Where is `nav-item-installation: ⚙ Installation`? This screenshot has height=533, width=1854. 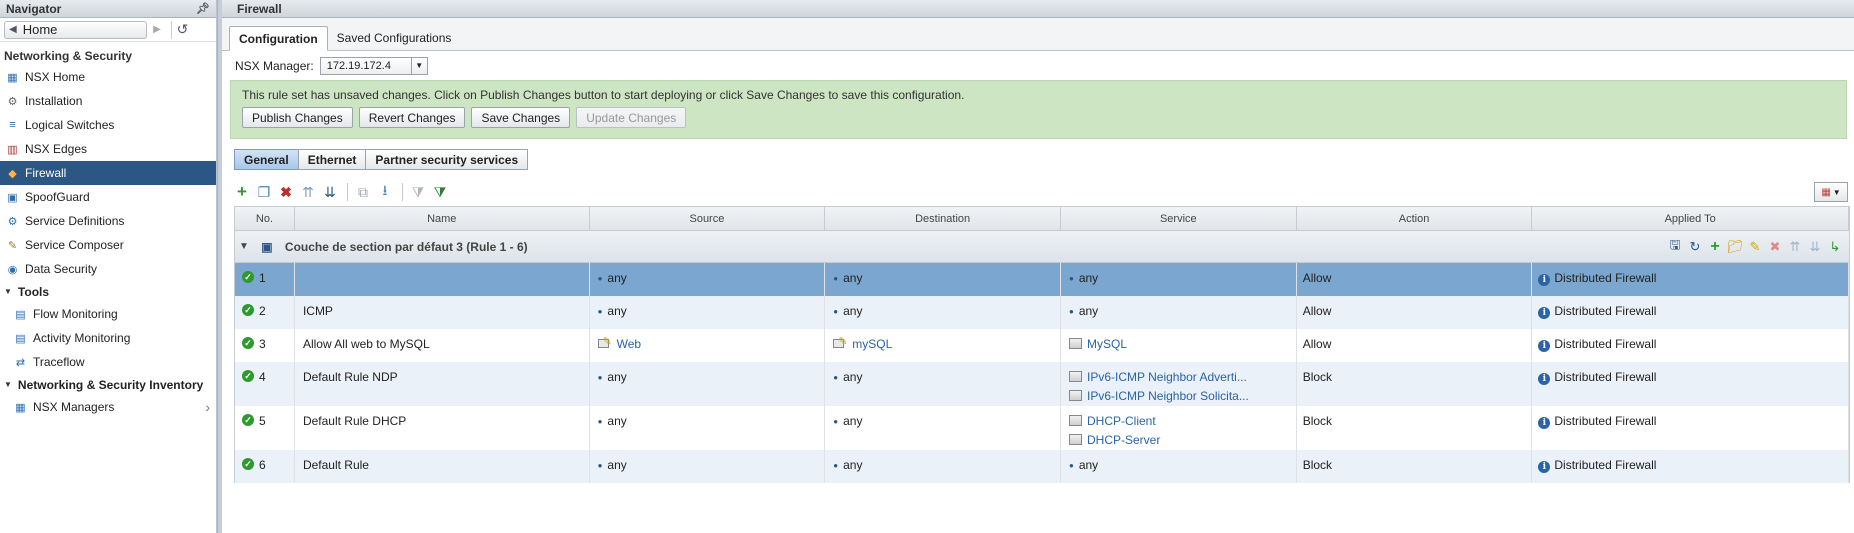 nav-item-installation: ⚙ Installation is located at coordinates (108, 101).